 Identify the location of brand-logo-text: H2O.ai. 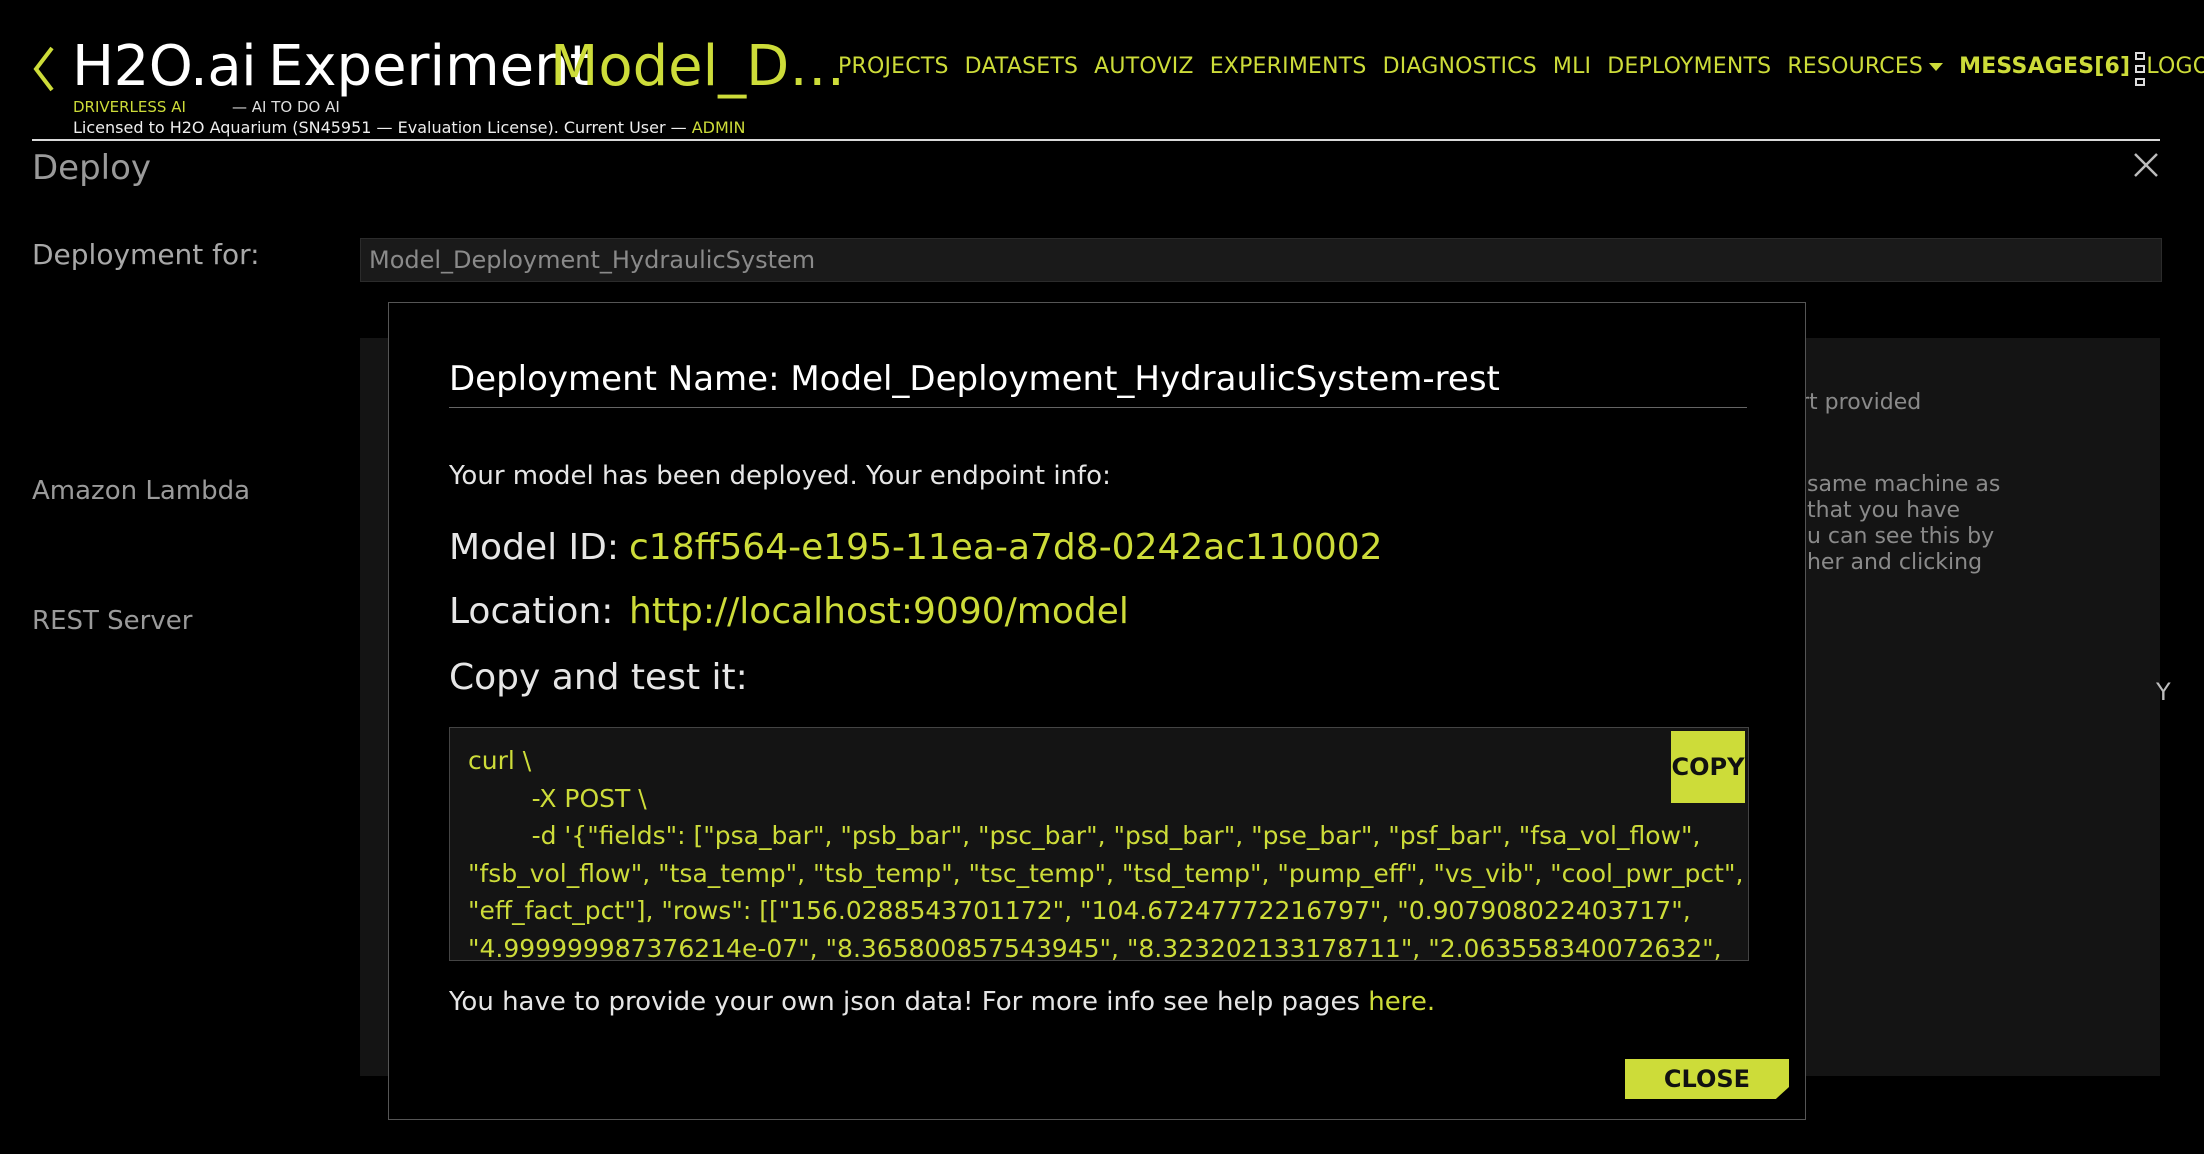
(164, 66).